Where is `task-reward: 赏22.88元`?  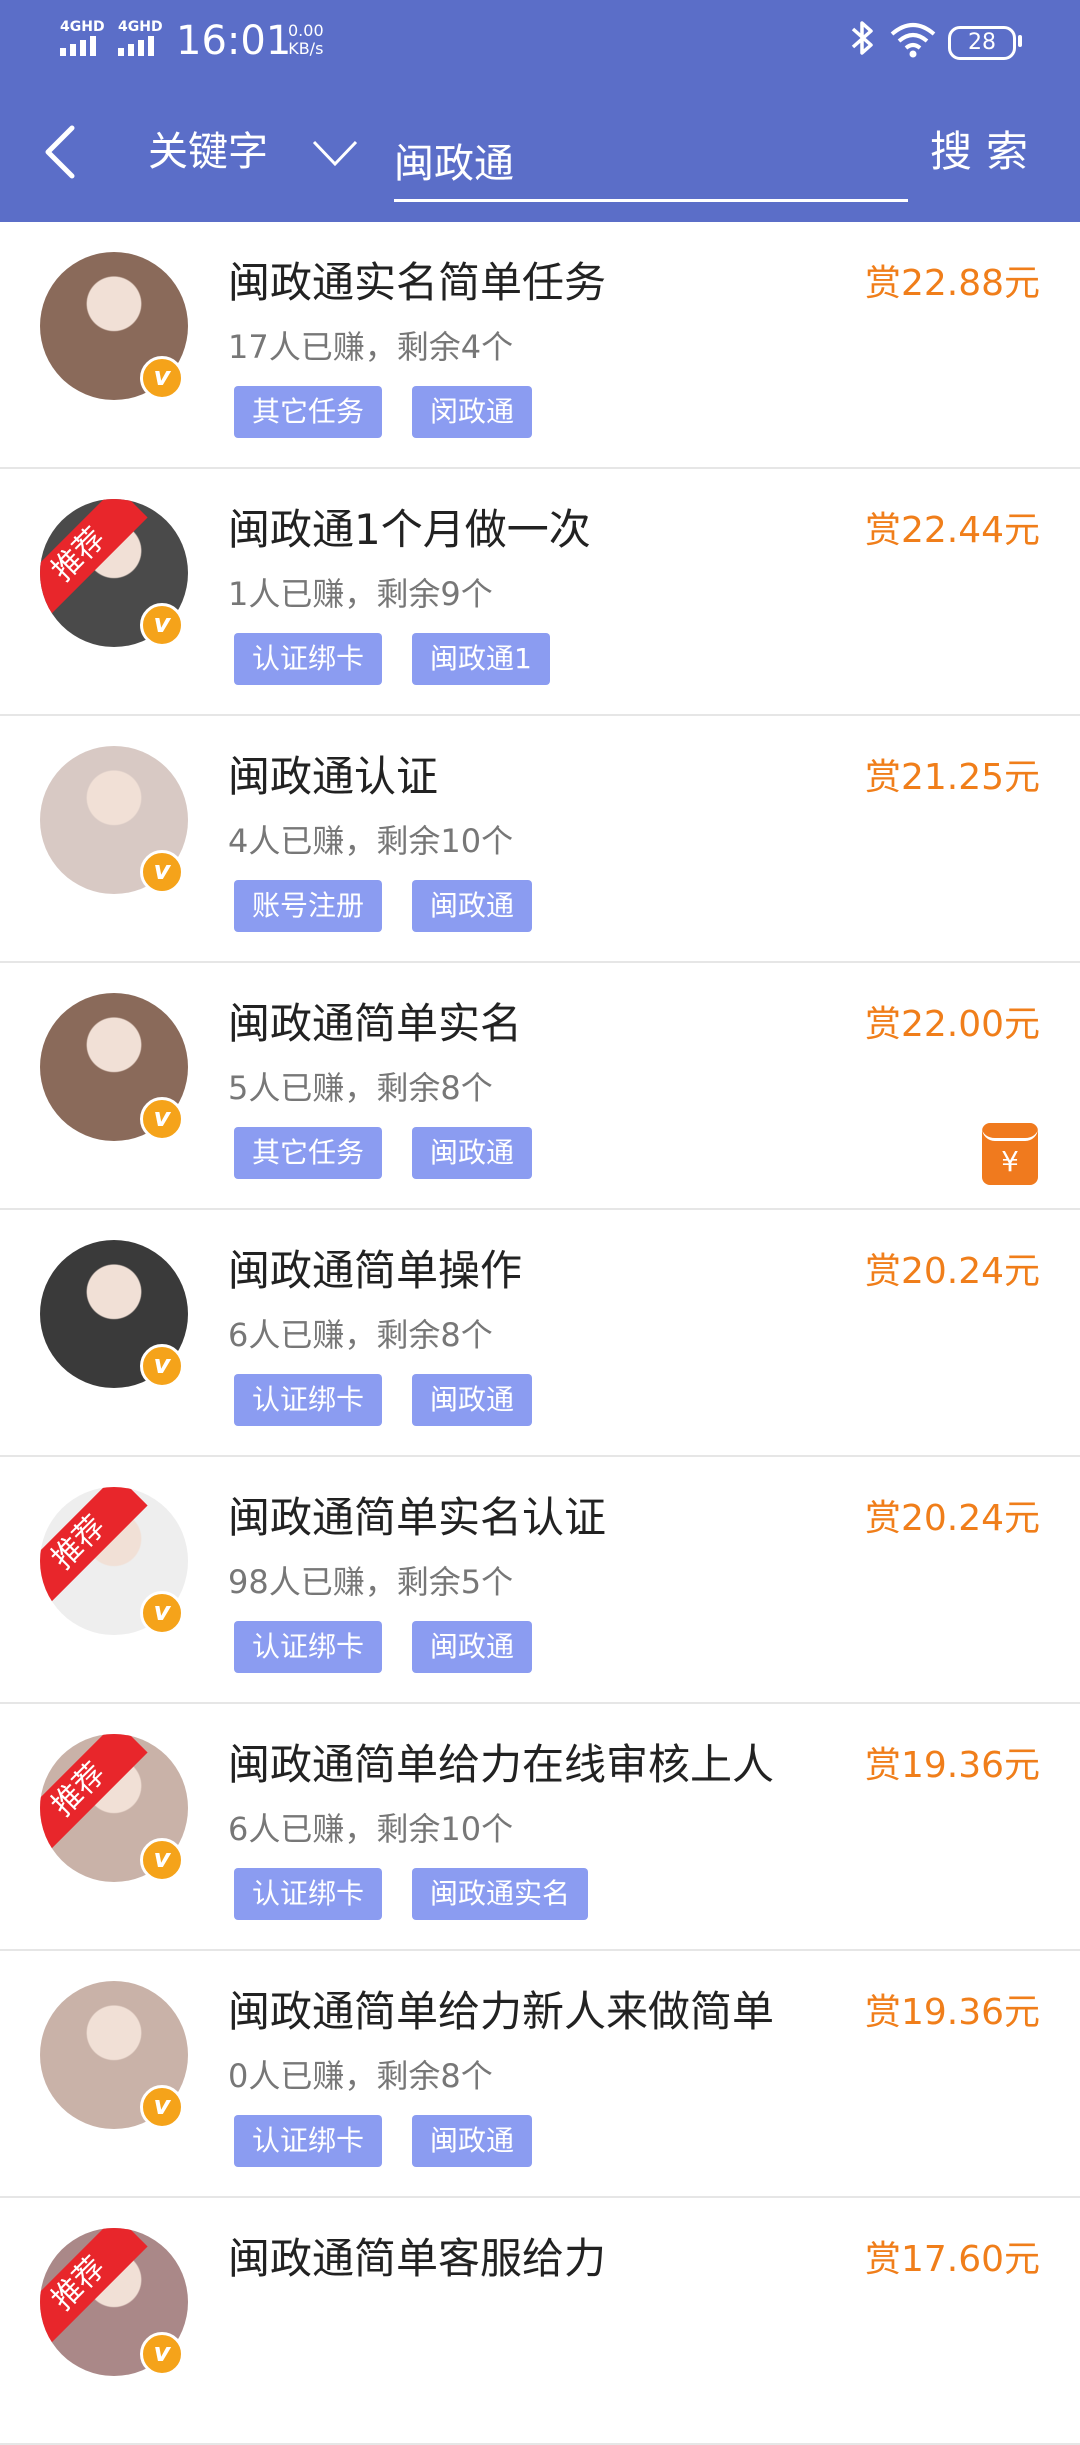
task-reward: 赏22.88元 is located at coordinates (952, 283).